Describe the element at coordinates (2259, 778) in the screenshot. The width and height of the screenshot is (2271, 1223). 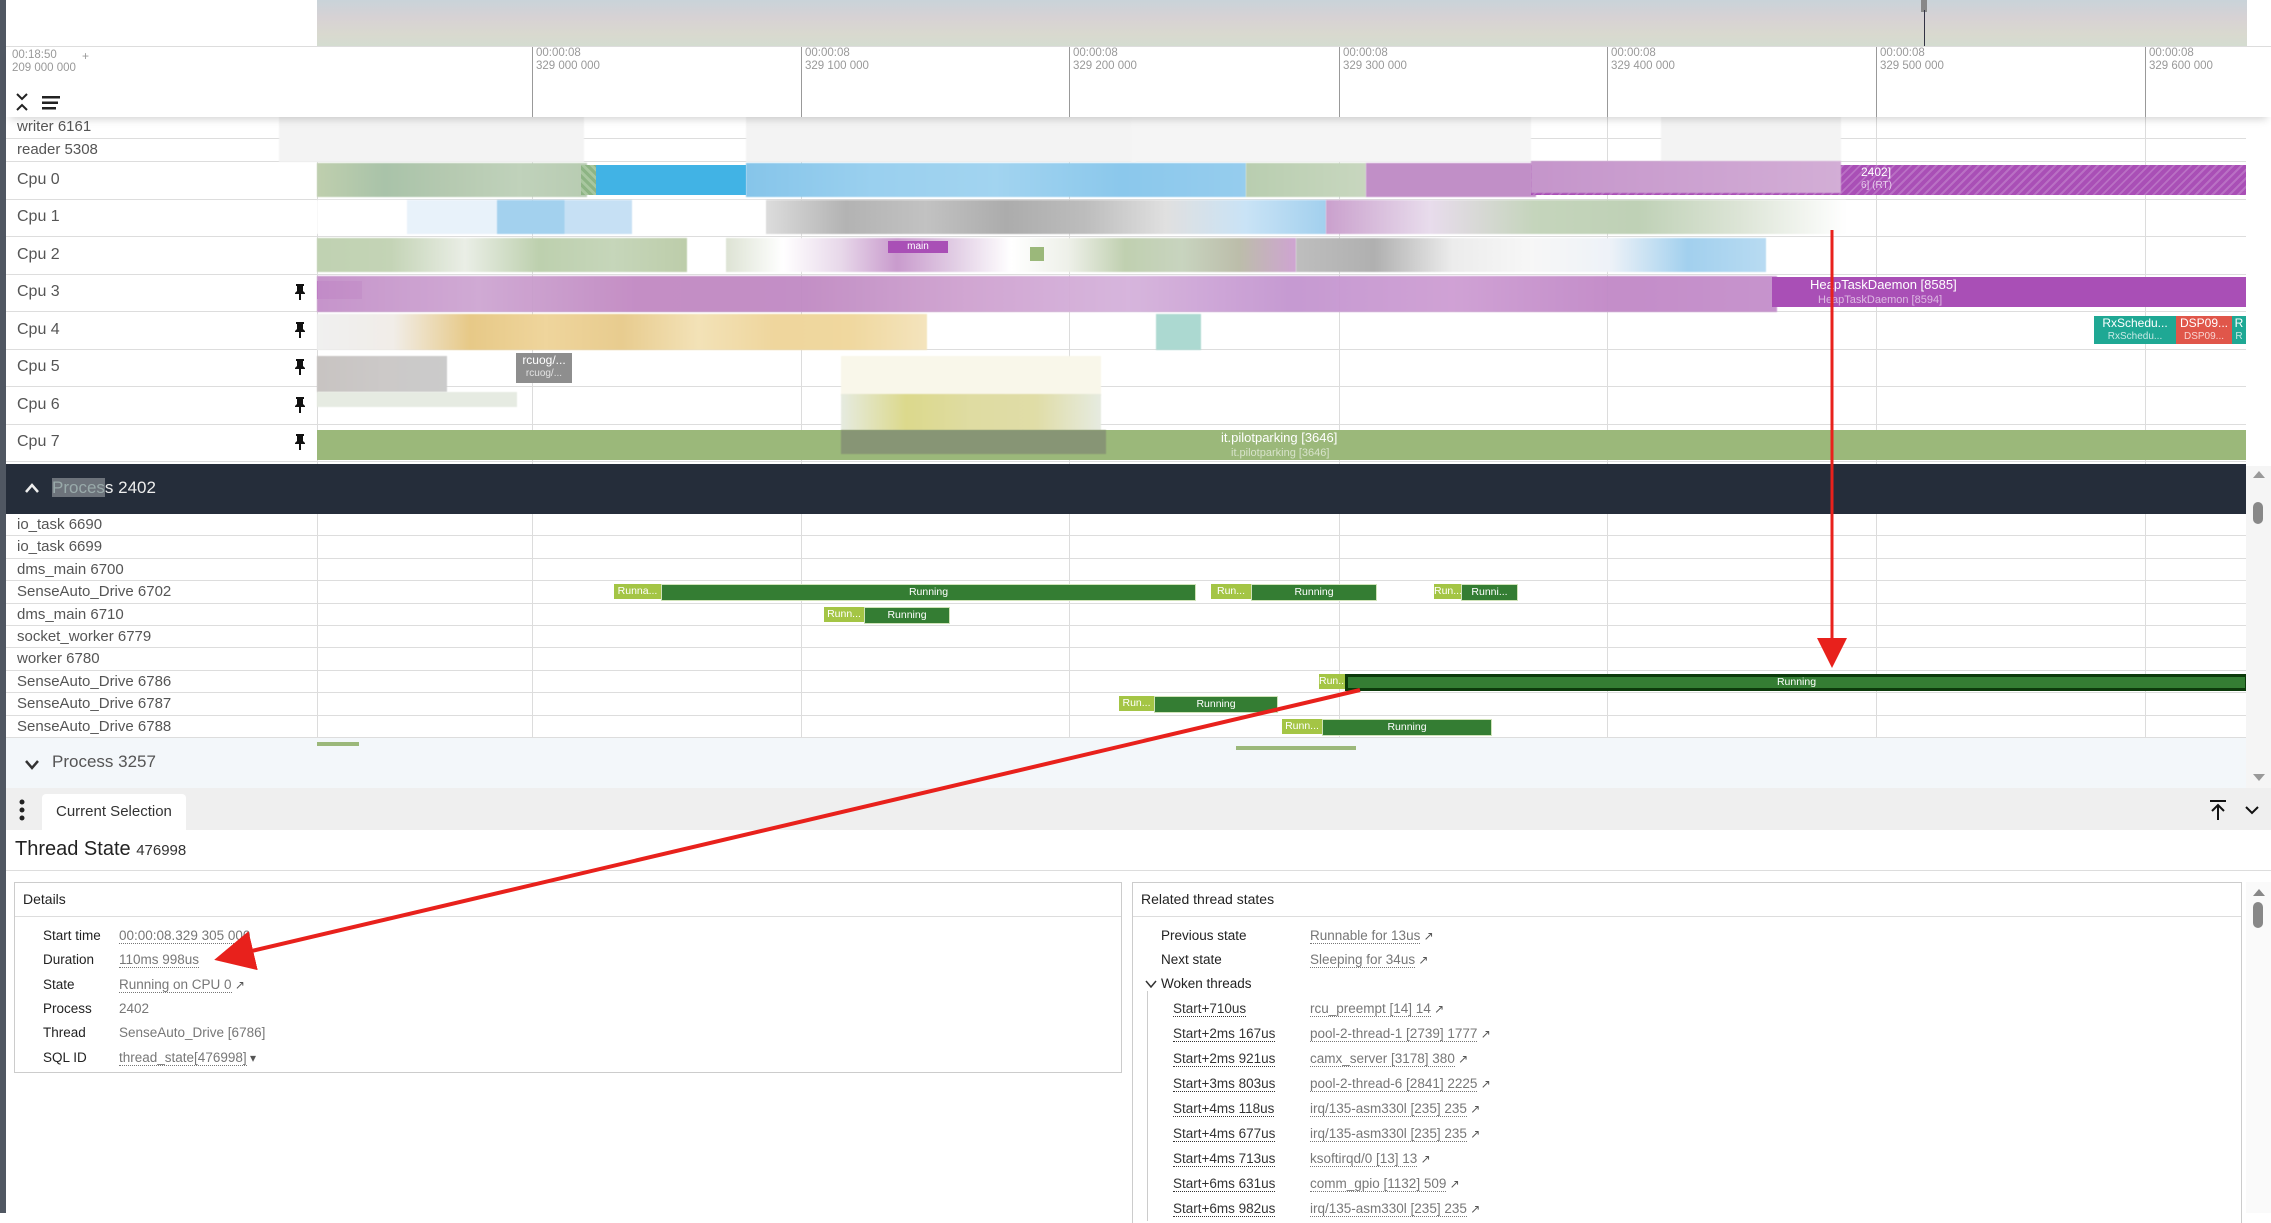
I see `scroll-down-icon` at that location.